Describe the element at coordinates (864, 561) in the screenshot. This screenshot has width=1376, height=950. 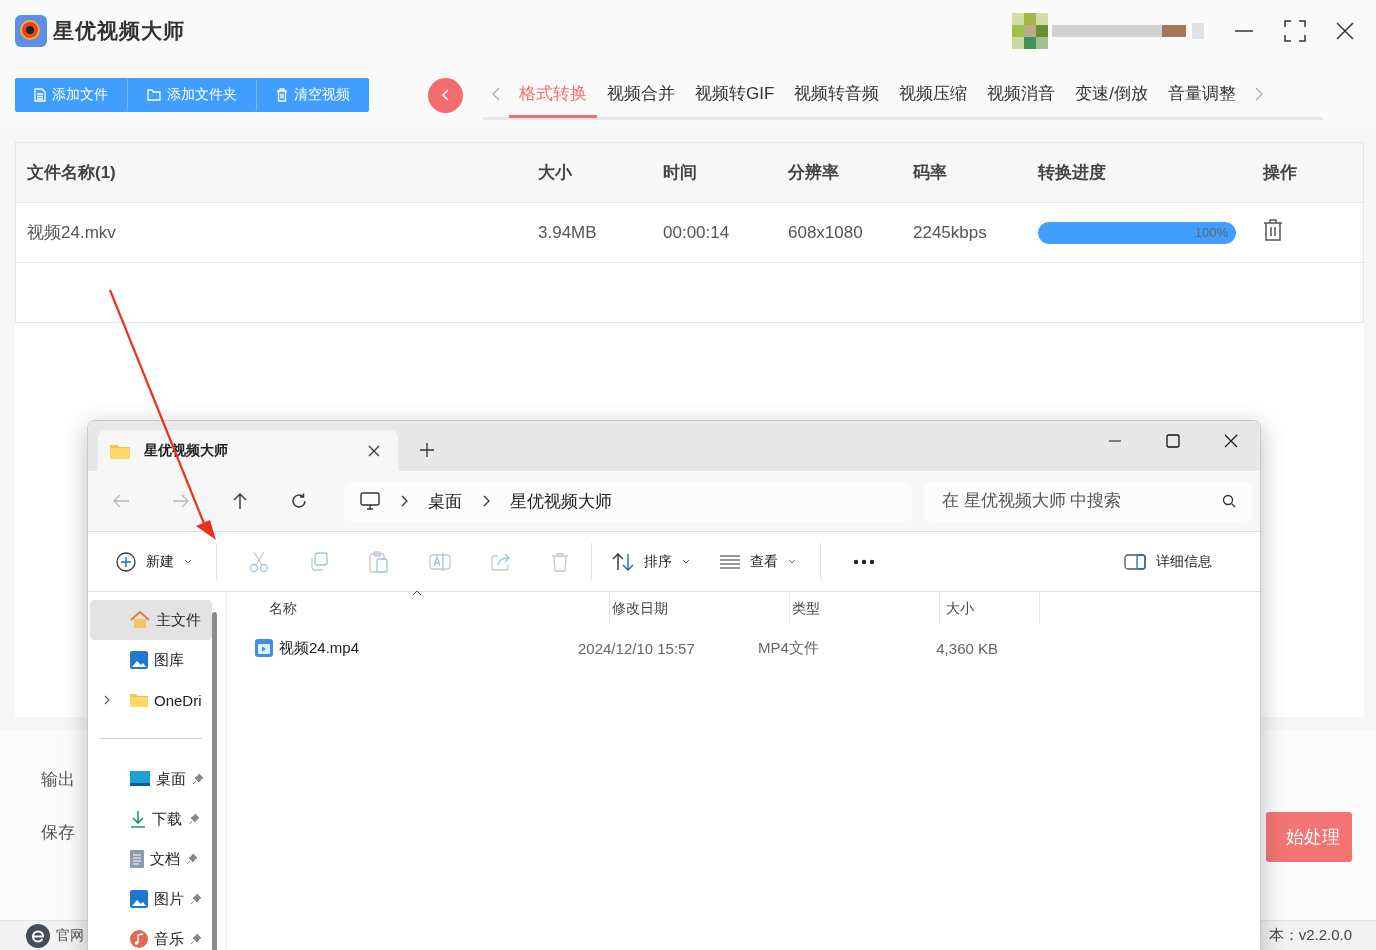
I see `more-icon` at that location.